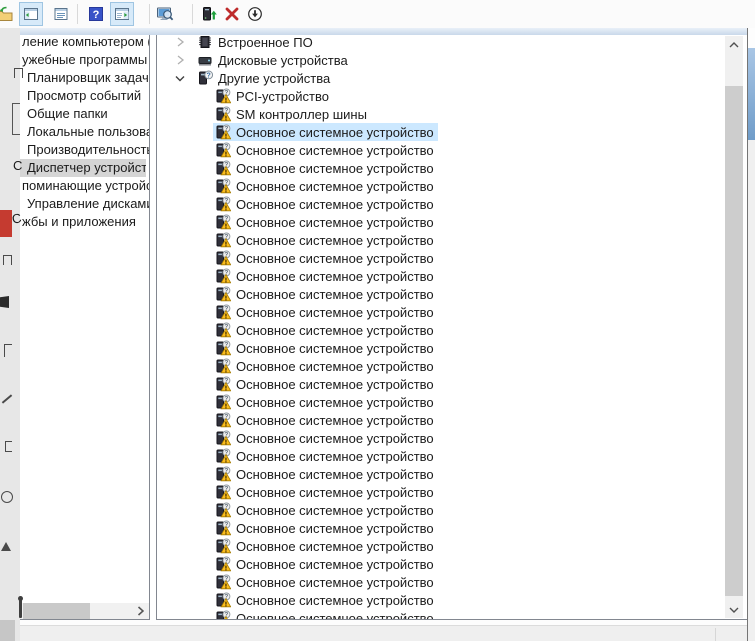  What do you see at coordinates (442, 96) in the screenshot?
I see `device-tree-row: ? PCI-устройство` at bounding box center [442, 96].